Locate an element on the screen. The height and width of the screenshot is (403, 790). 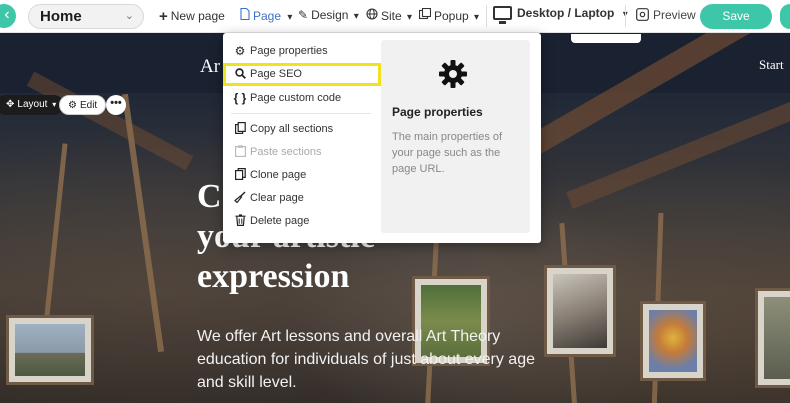
page-menu-button: Page ▾ is located at coordinates (266, 15).